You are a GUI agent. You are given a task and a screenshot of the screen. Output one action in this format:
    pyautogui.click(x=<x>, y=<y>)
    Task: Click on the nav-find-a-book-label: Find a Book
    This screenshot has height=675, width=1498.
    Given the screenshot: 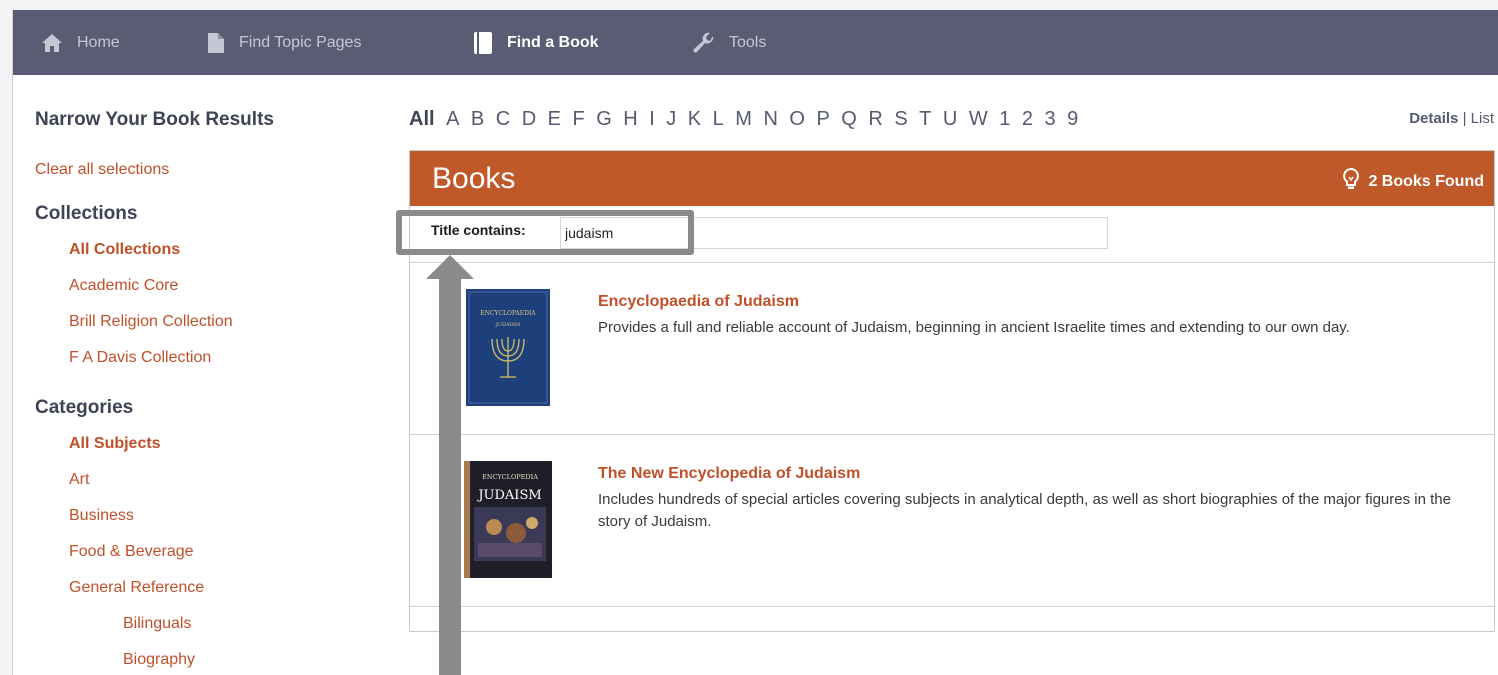 What is the action you would take?
    pyautogui.click(x=553, y=42)
    